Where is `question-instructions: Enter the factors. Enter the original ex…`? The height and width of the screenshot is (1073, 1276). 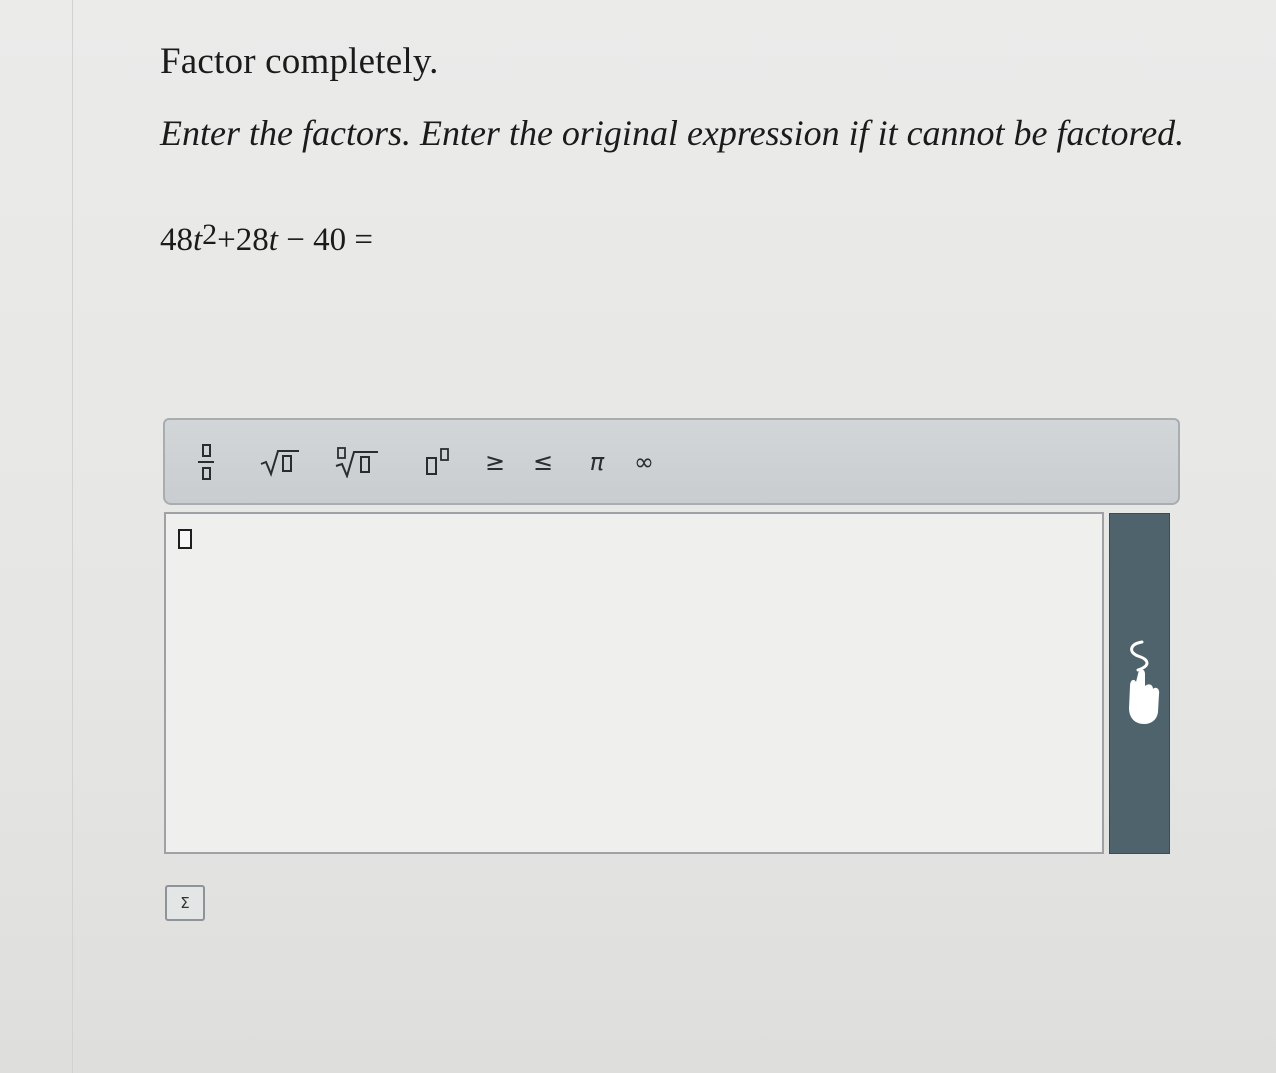 question-instructions: Enter the factors. Enter the original ex… is located at coordinates (672, 133).